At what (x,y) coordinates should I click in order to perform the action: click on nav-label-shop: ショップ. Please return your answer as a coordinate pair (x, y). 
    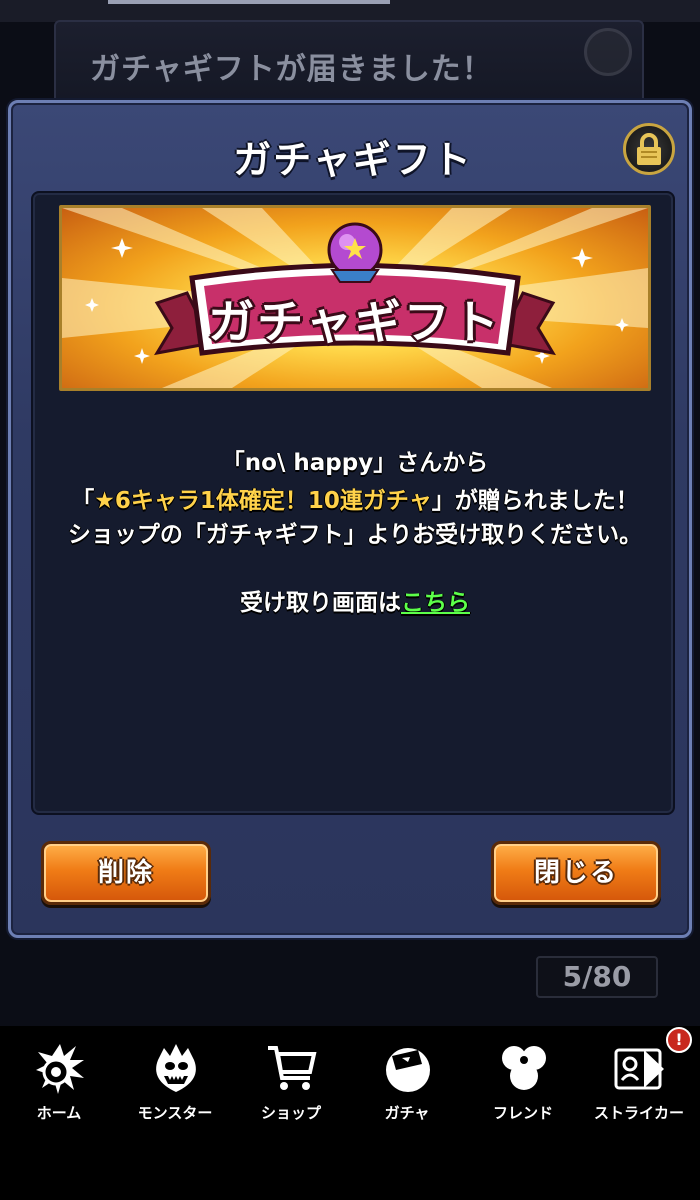
    Looking at the image, I should click on (290, 1113).